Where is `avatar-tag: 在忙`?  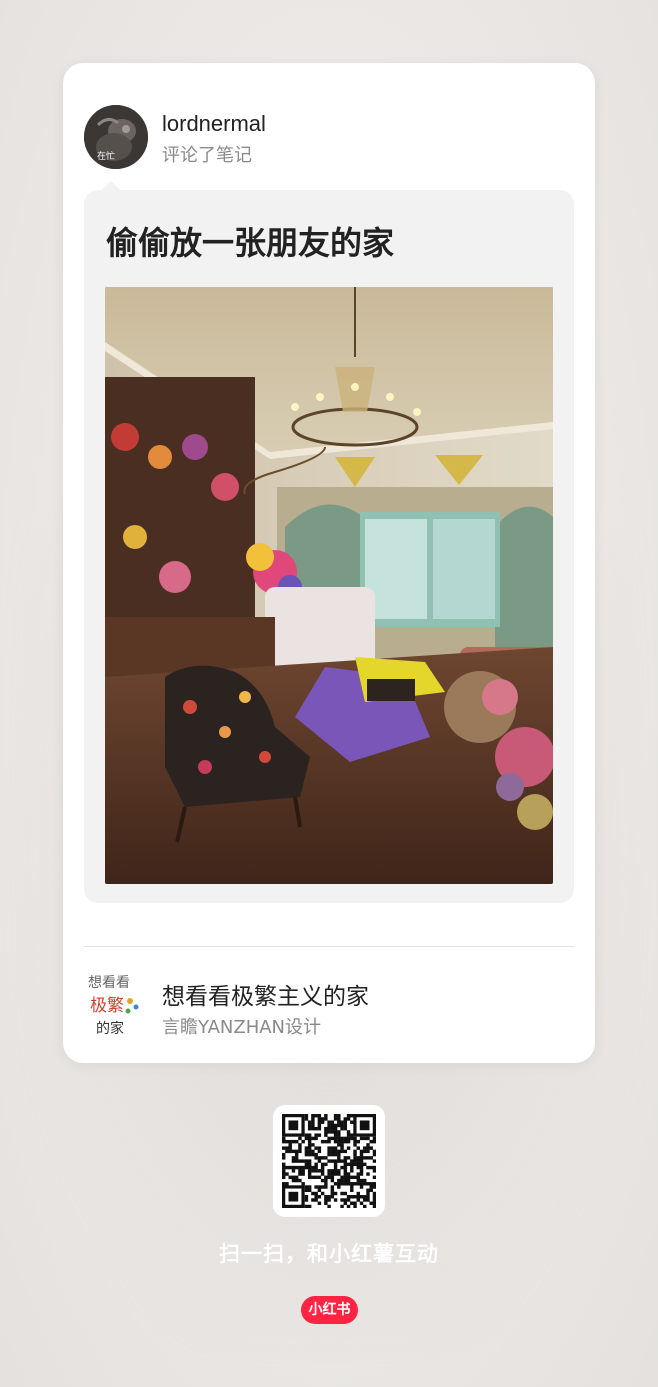 avatar-tag: 在忙 is located at coordinates (106, 157).